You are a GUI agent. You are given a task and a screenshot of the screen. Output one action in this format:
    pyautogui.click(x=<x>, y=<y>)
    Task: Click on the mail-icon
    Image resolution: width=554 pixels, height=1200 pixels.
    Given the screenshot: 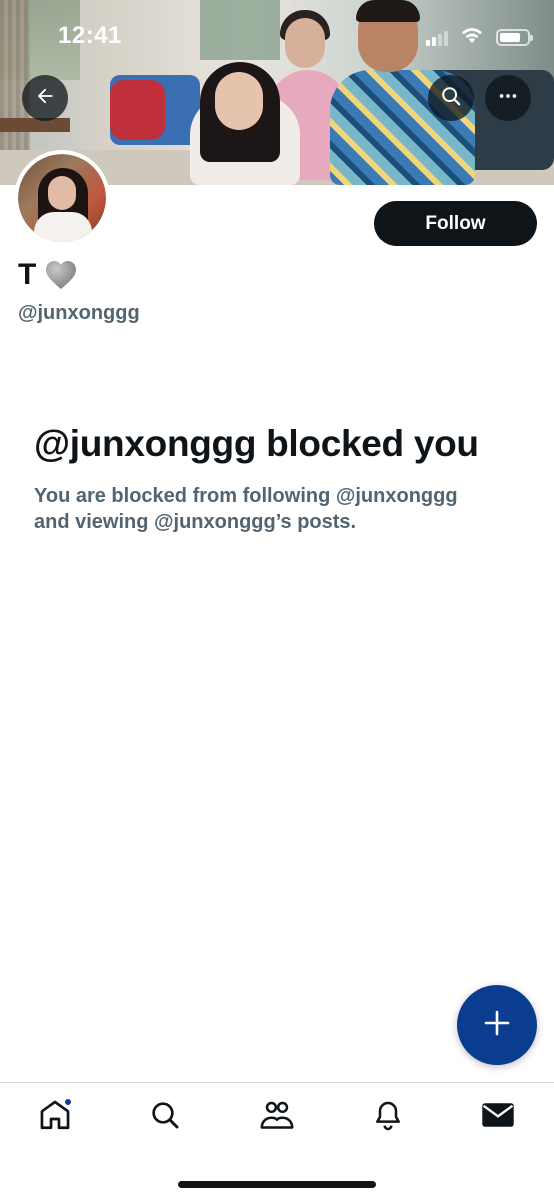 What is the action you would take?
    pyautogui.click(x=498, y=1117)
    